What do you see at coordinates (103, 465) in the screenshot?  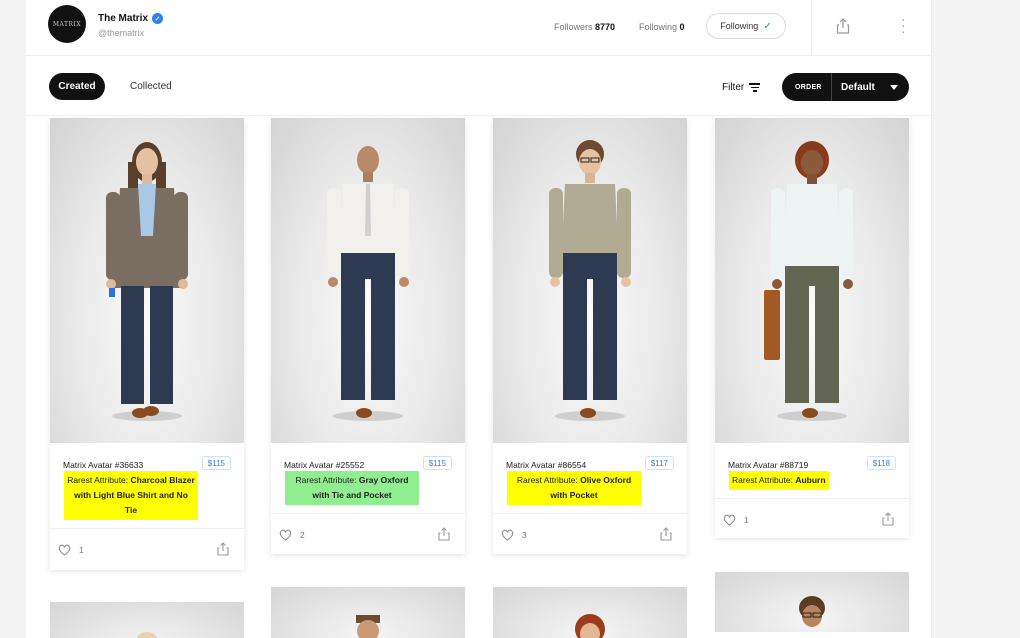 I see `card-title: Matrix Avatar #36633` at bounding box center [103, 465].